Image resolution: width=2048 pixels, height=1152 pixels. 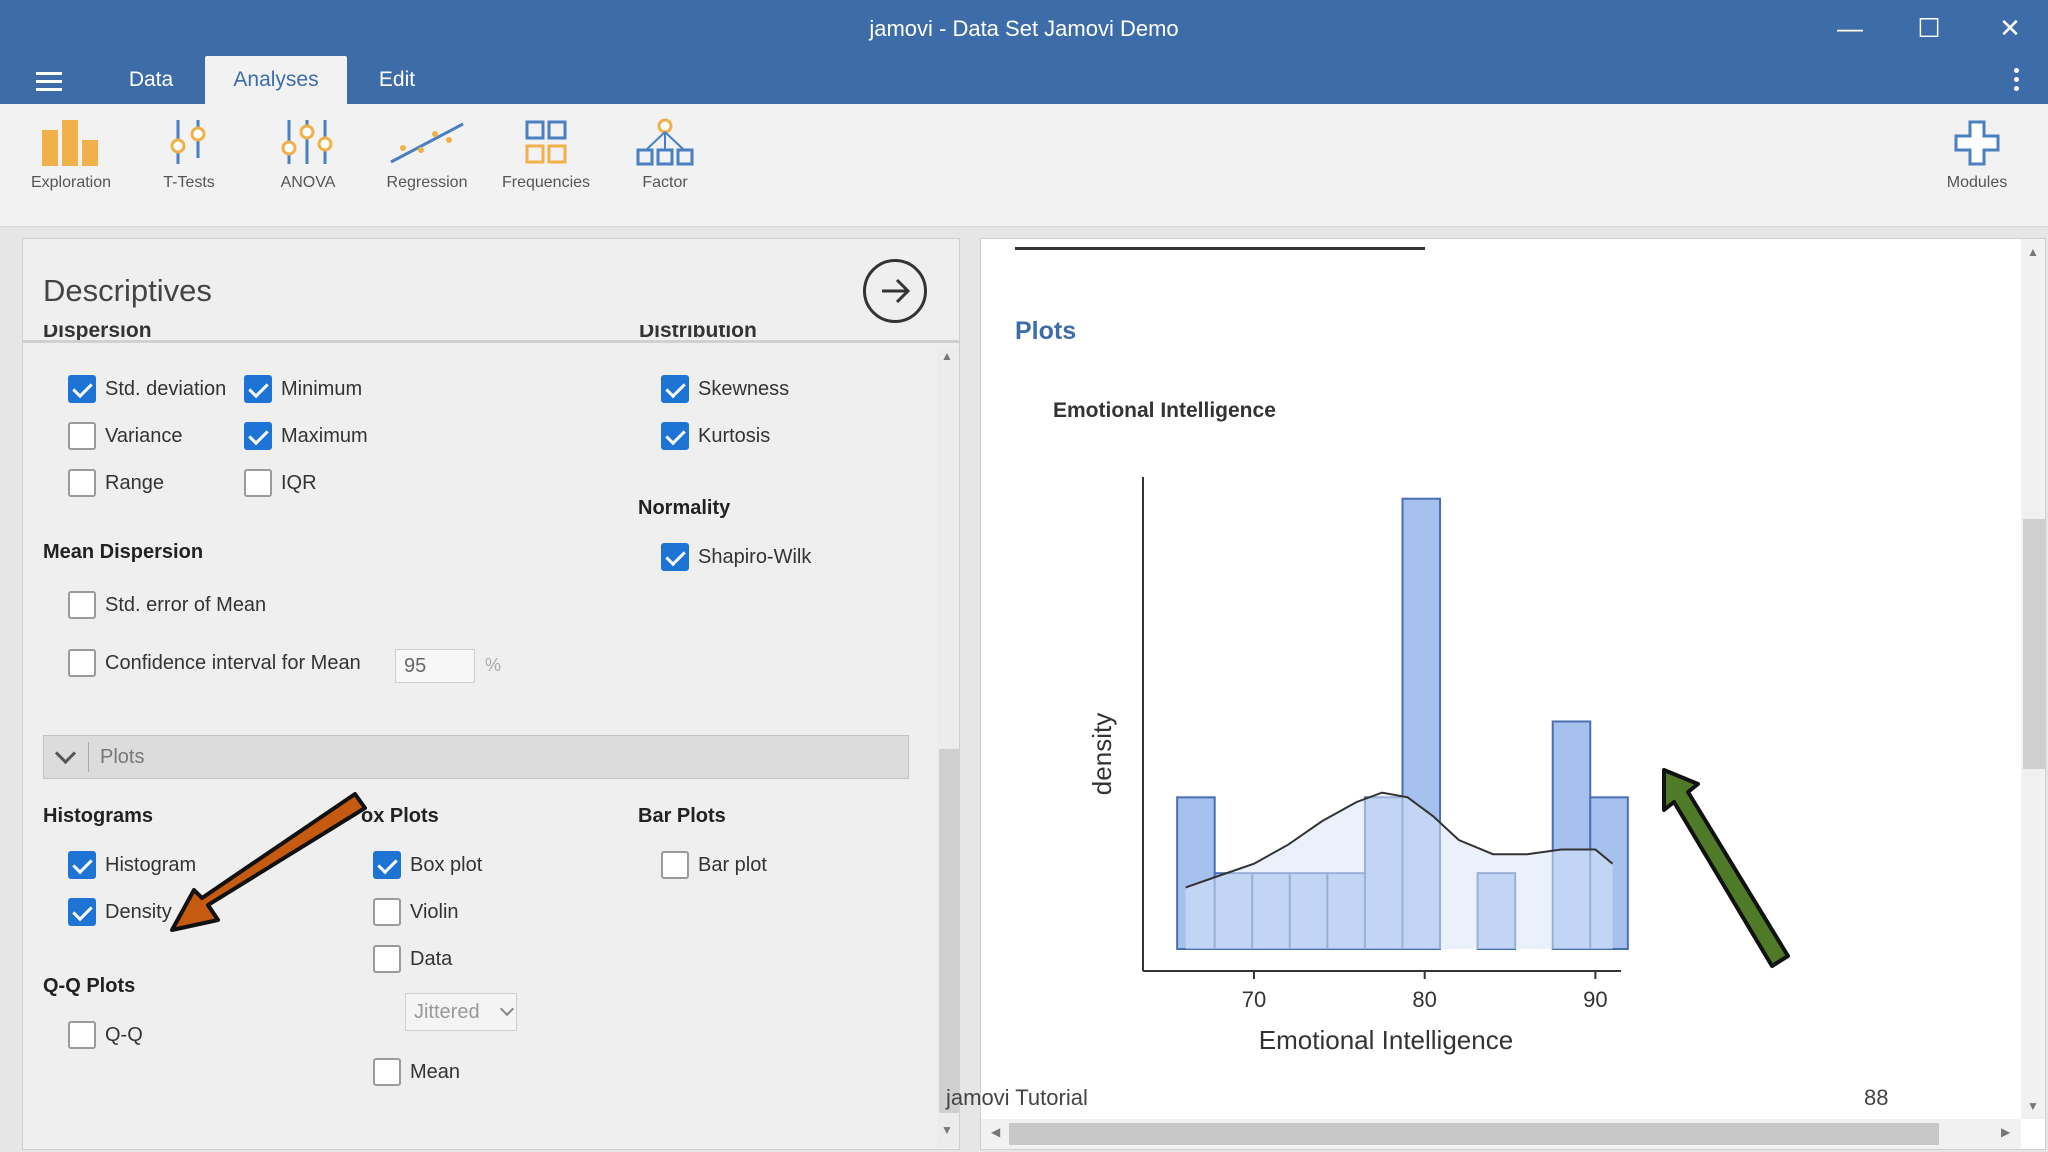 What do you see at coordinates (493, 665) in the screenshot?
I see `ci-percent-label: %` at bounding box center [493, 665].